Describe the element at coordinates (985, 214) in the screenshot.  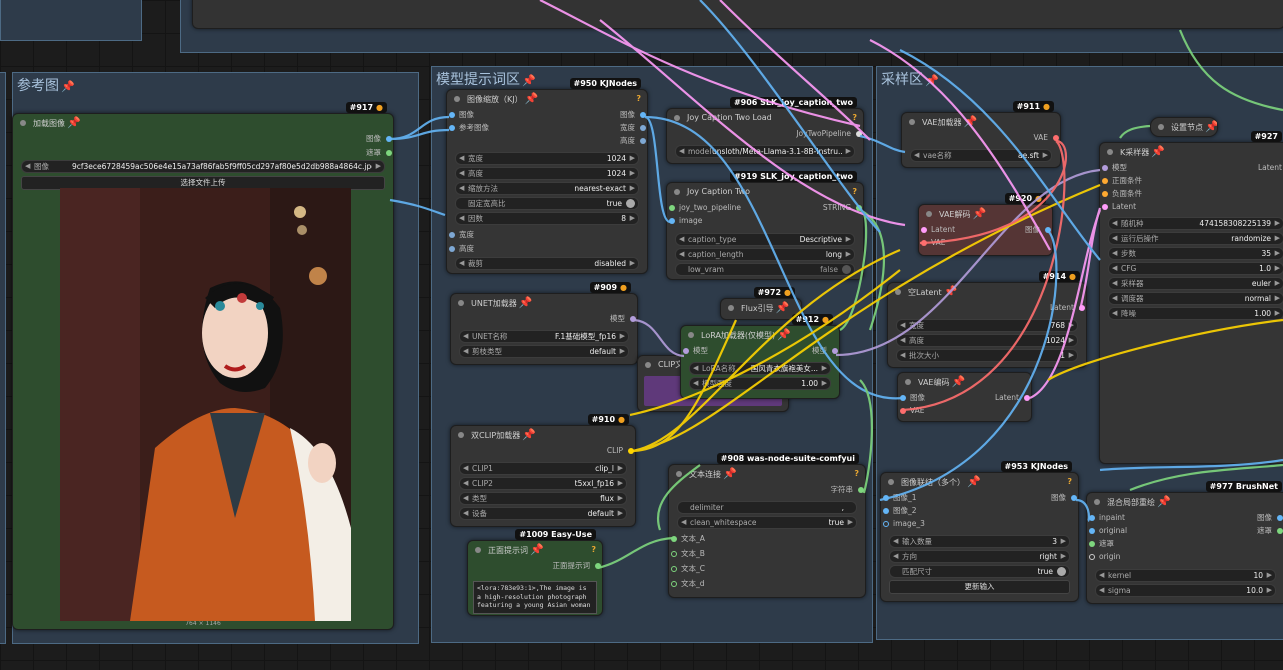
I see `node-title: VAE解码 📌` at that location.